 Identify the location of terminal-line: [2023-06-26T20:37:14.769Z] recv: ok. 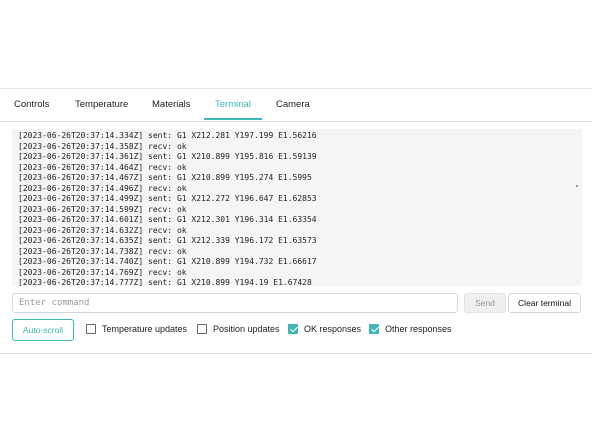
(102, 272).